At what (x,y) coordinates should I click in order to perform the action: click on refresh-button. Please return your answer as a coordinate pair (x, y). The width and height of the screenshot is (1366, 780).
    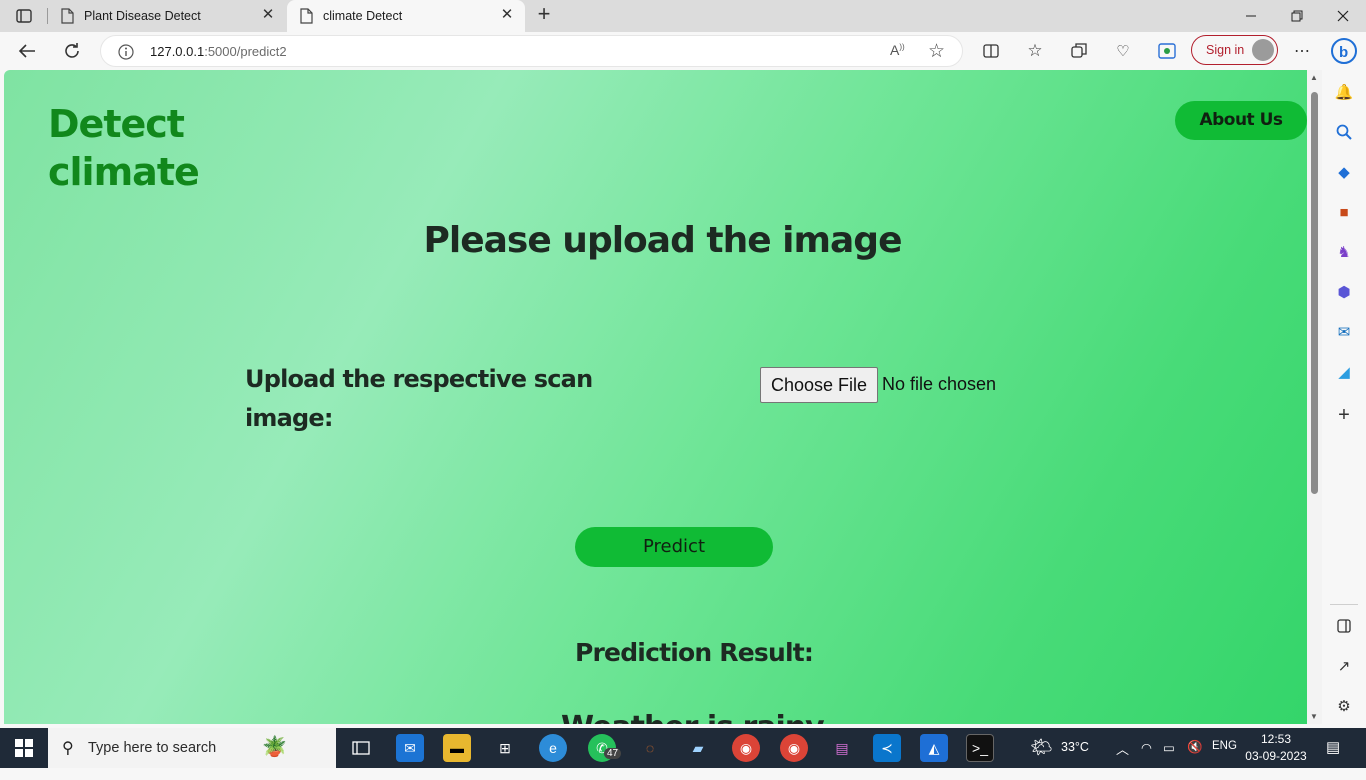
    Looking at the image, I should click on (72, 51).